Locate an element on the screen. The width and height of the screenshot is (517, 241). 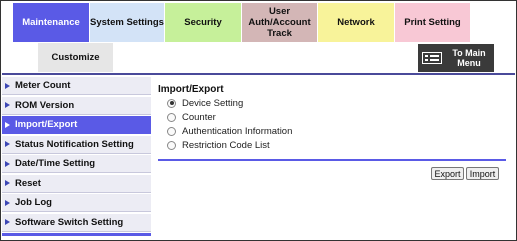
sidebar-item-status-notification-setting: Status Notification Setting is located at coordinates (76, 144).